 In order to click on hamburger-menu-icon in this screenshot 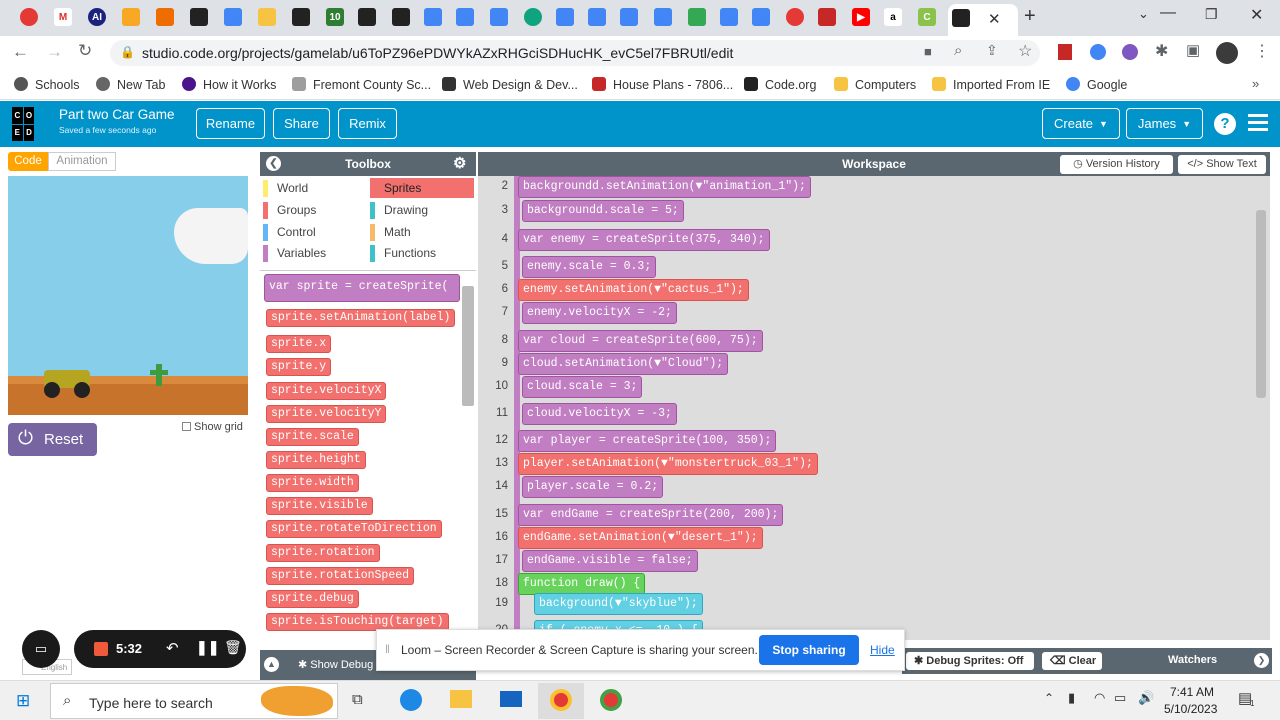, I will do `click(1258, 122)`.